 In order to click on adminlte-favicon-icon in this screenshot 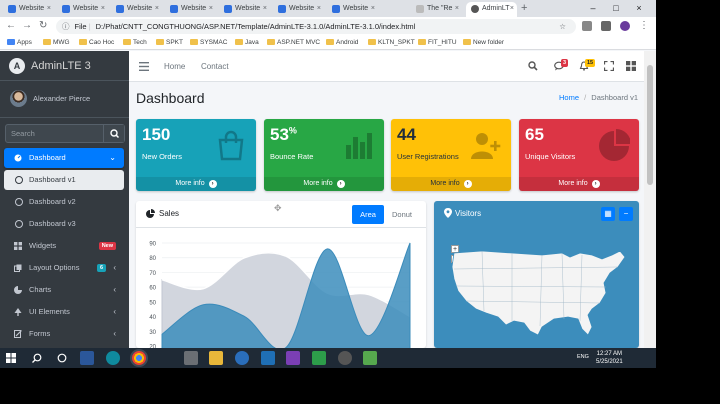, I will do `click(475, 9)`.